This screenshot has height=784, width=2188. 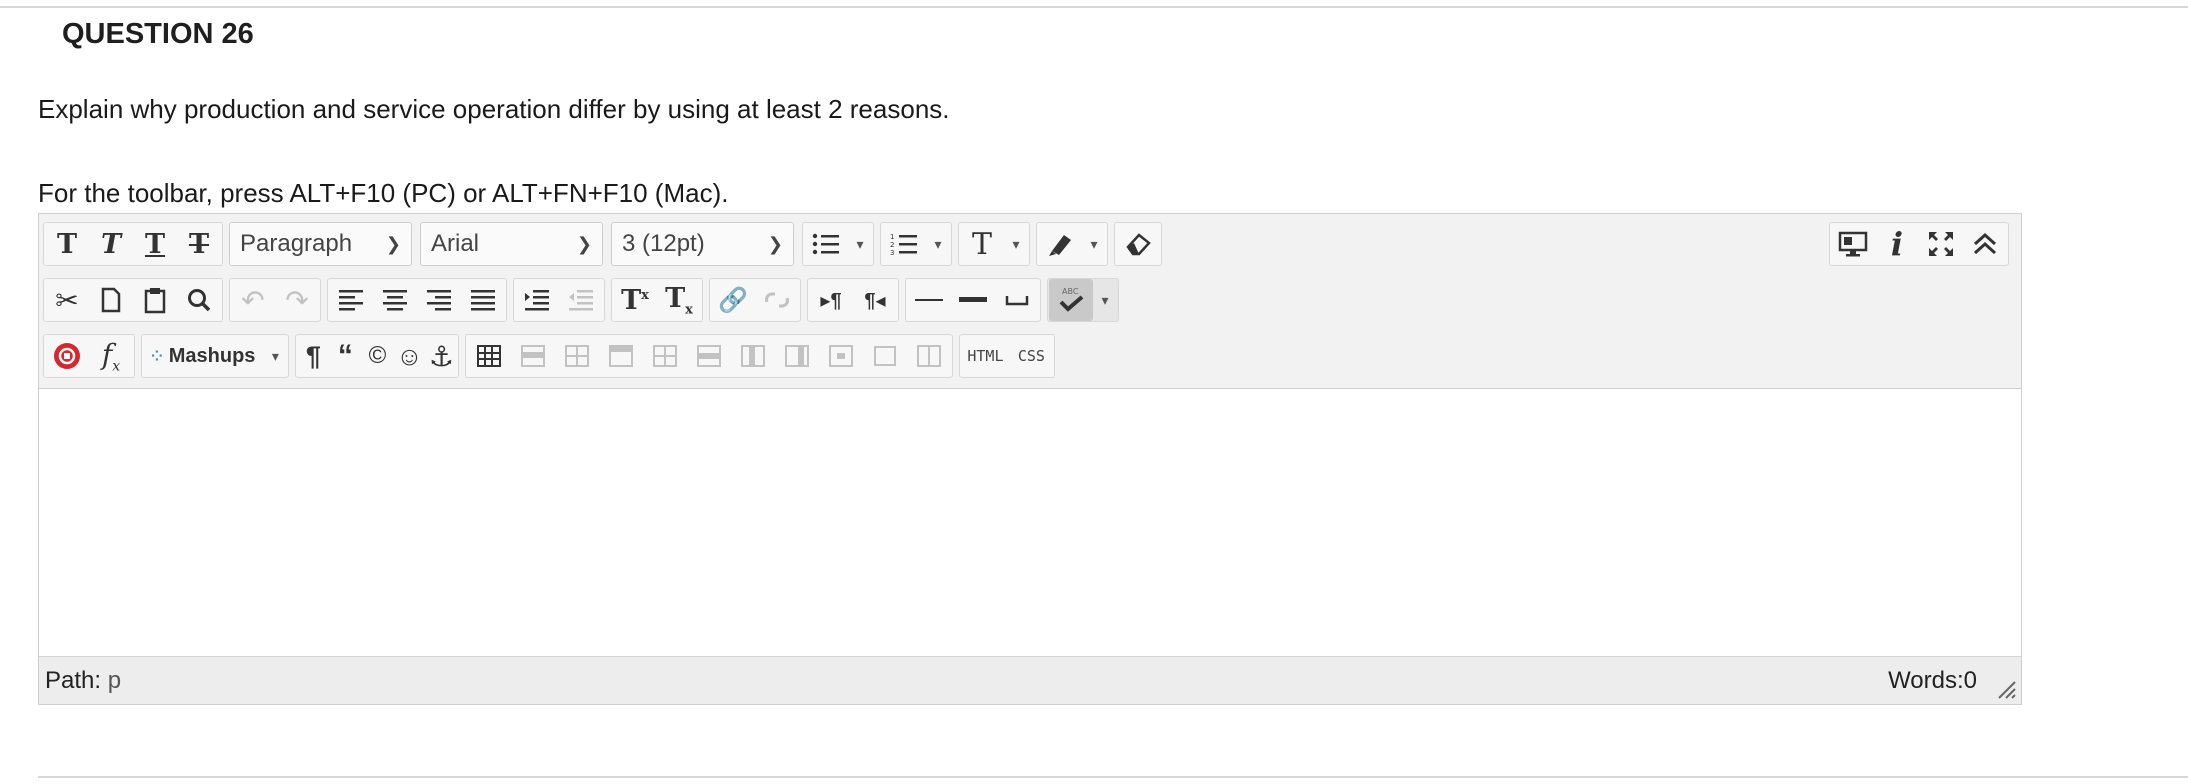 I want to click on resize-handle-icon, so click(x=2005, y=688).